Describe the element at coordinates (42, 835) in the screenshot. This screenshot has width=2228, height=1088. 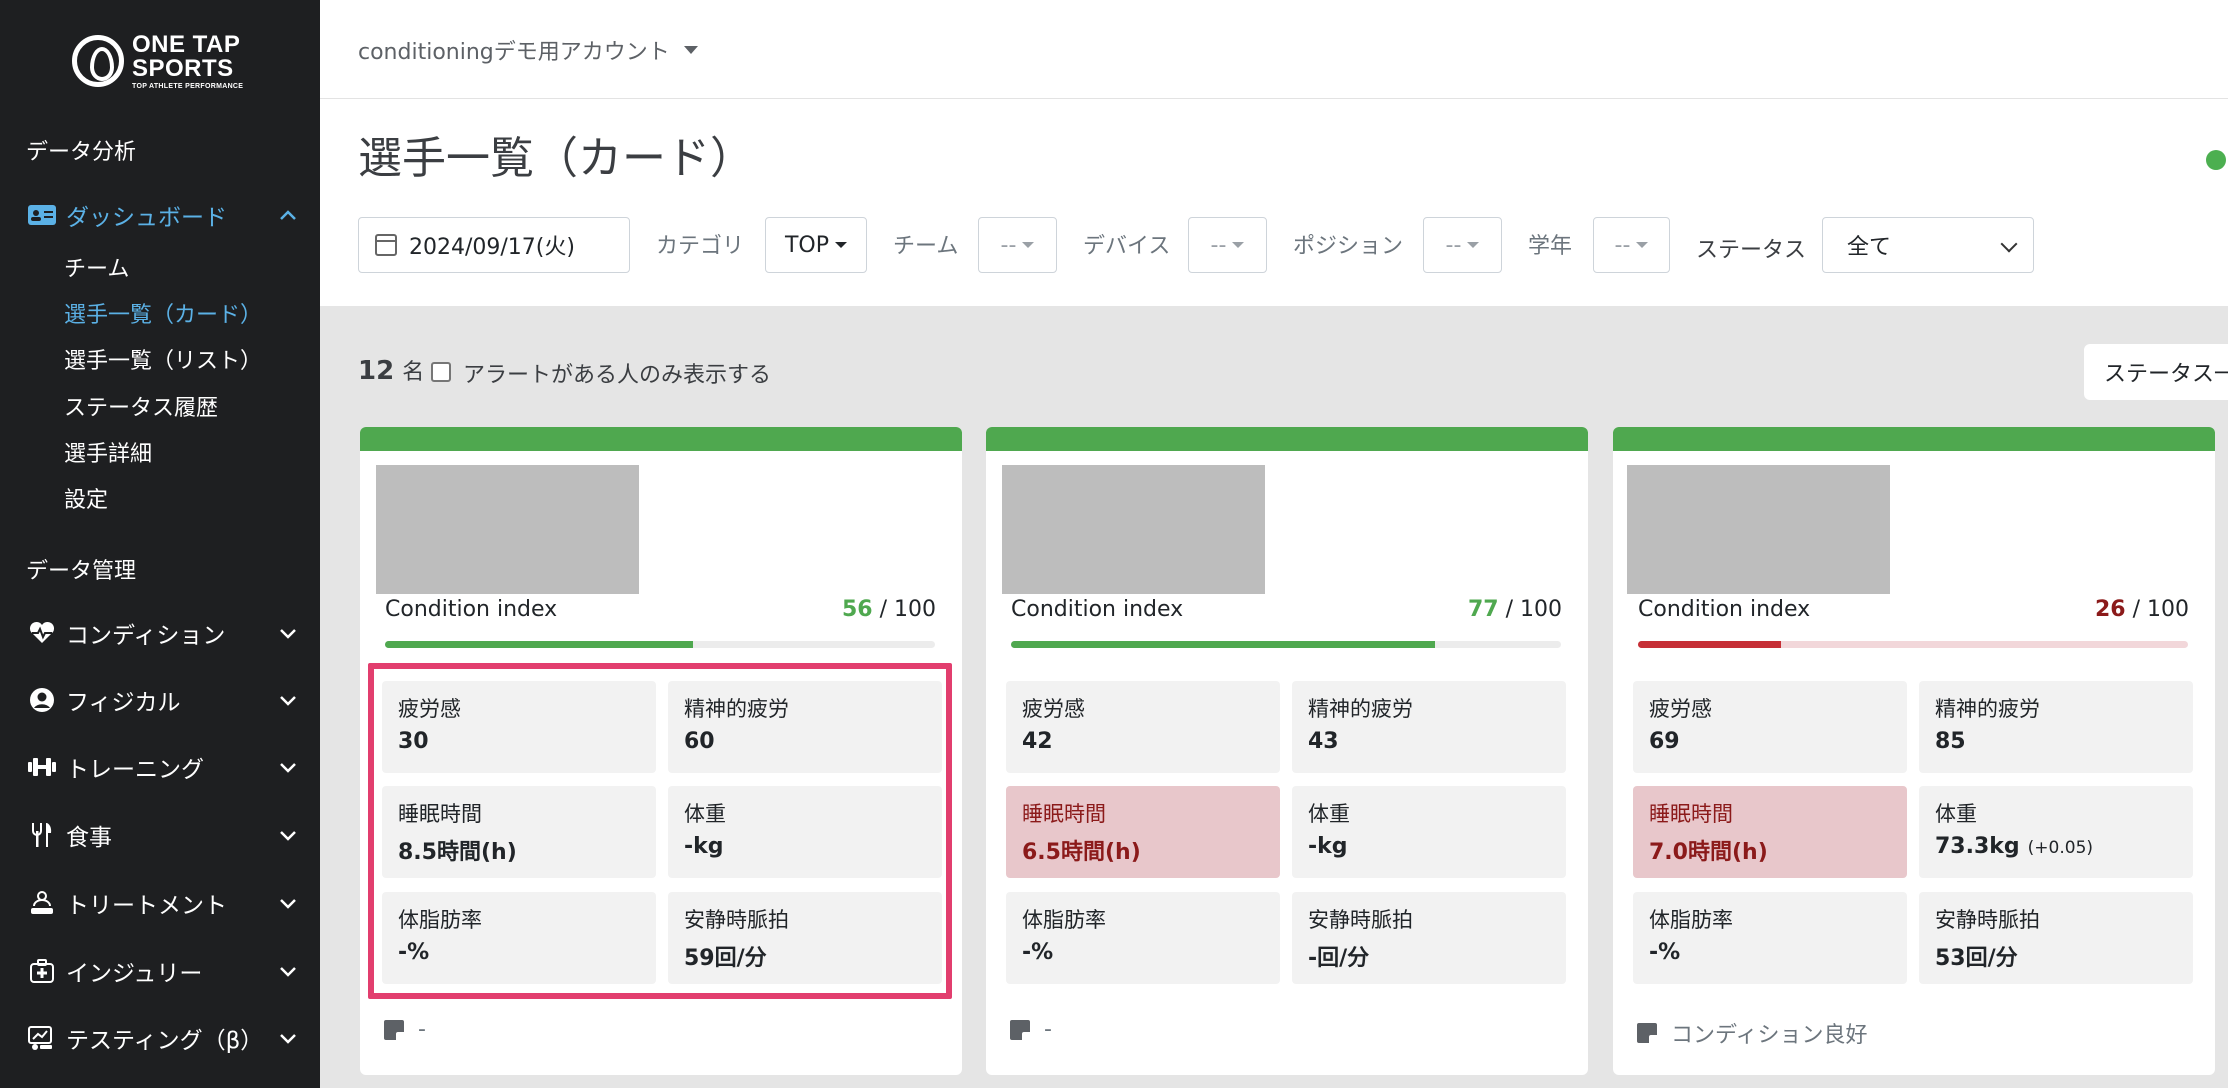
I see `utensils-icon` at that location.